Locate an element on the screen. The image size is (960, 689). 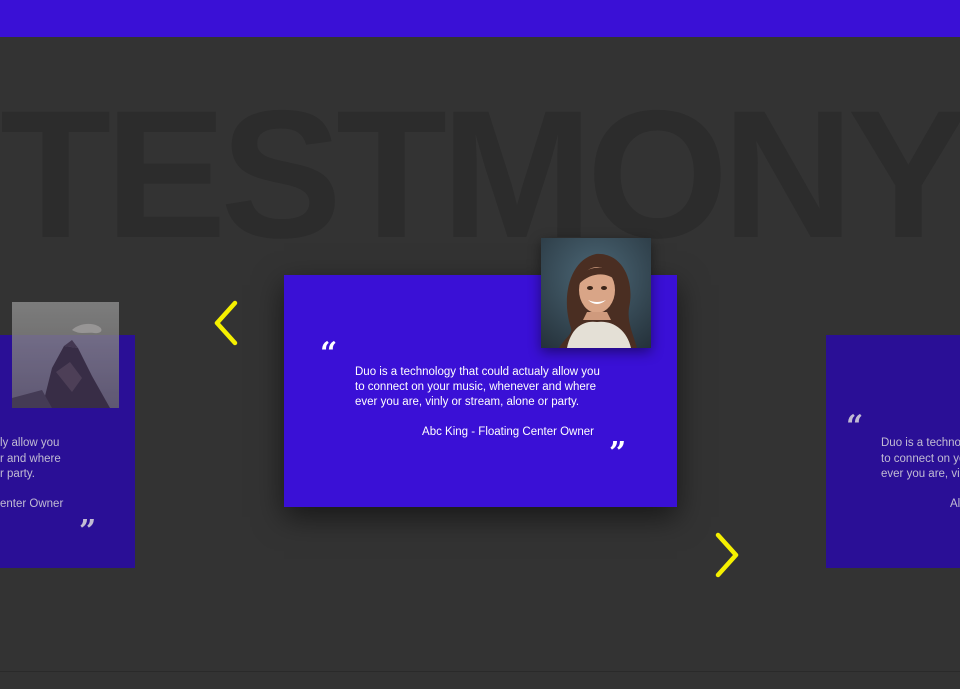
testimonial-author: enter Owner is located at coordinates (32, 504).